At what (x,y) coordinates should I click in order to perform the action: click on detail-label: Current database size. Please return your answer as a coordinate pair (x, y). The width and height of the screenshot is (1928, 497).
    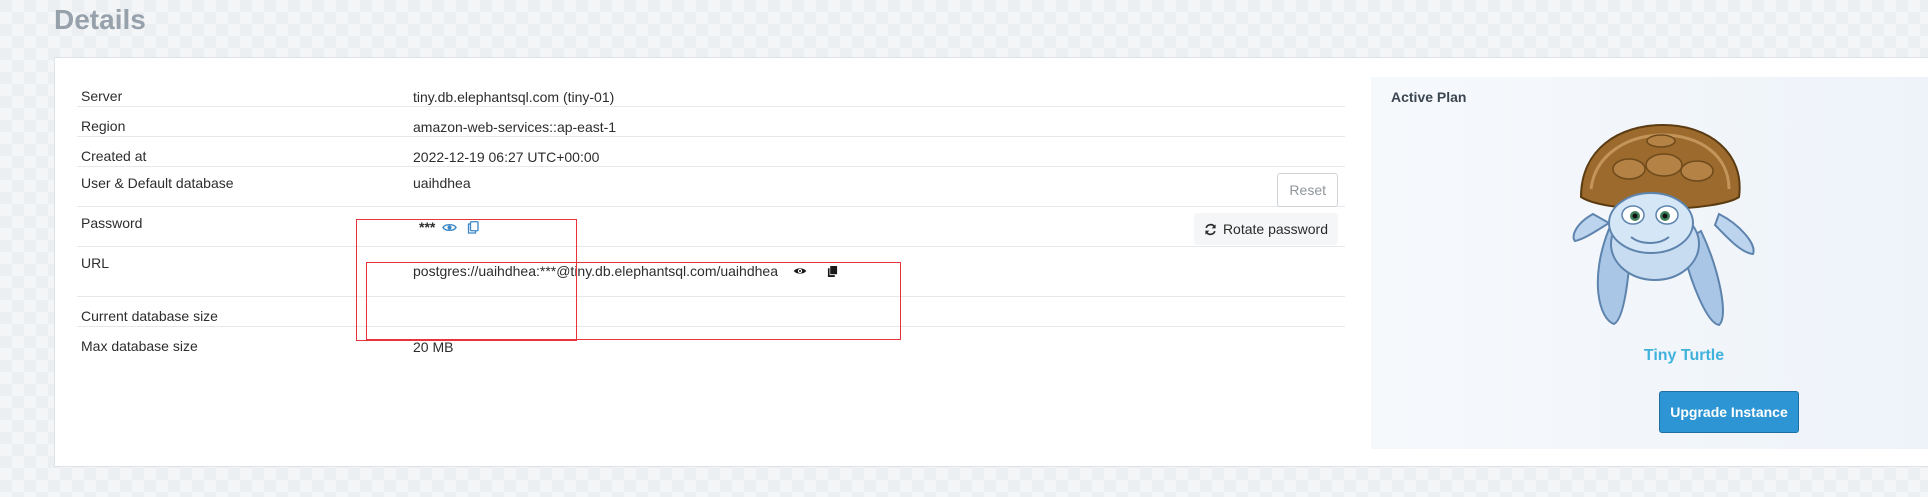
    Looking at the image, I should click on (149, 316).